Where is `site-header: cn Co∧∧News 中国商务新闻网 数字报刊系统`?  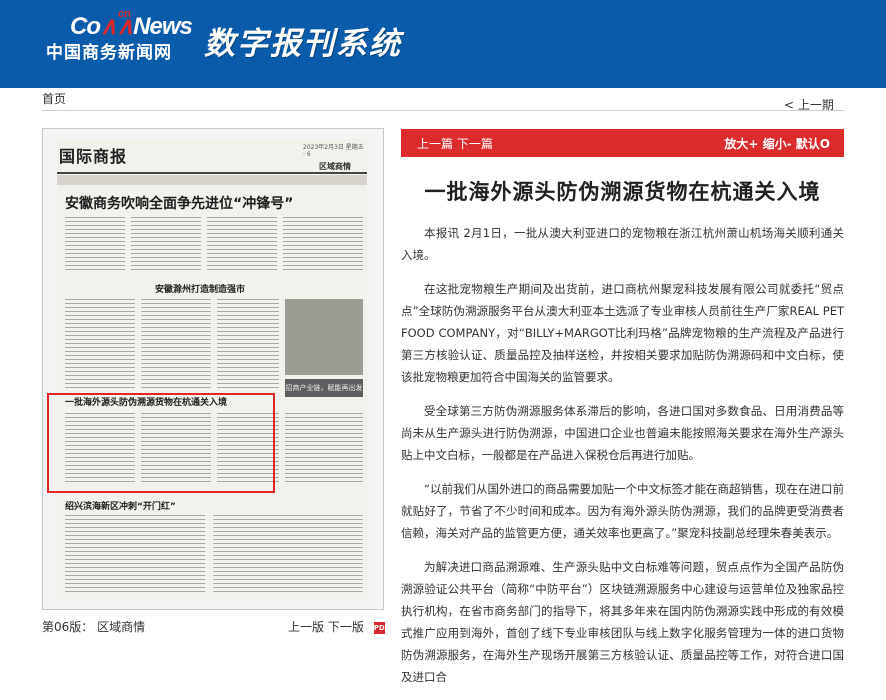 site-header: cn Co∧∧News 中国商务新闻网 数字报刊系统 is located at coordinates (443, 44).